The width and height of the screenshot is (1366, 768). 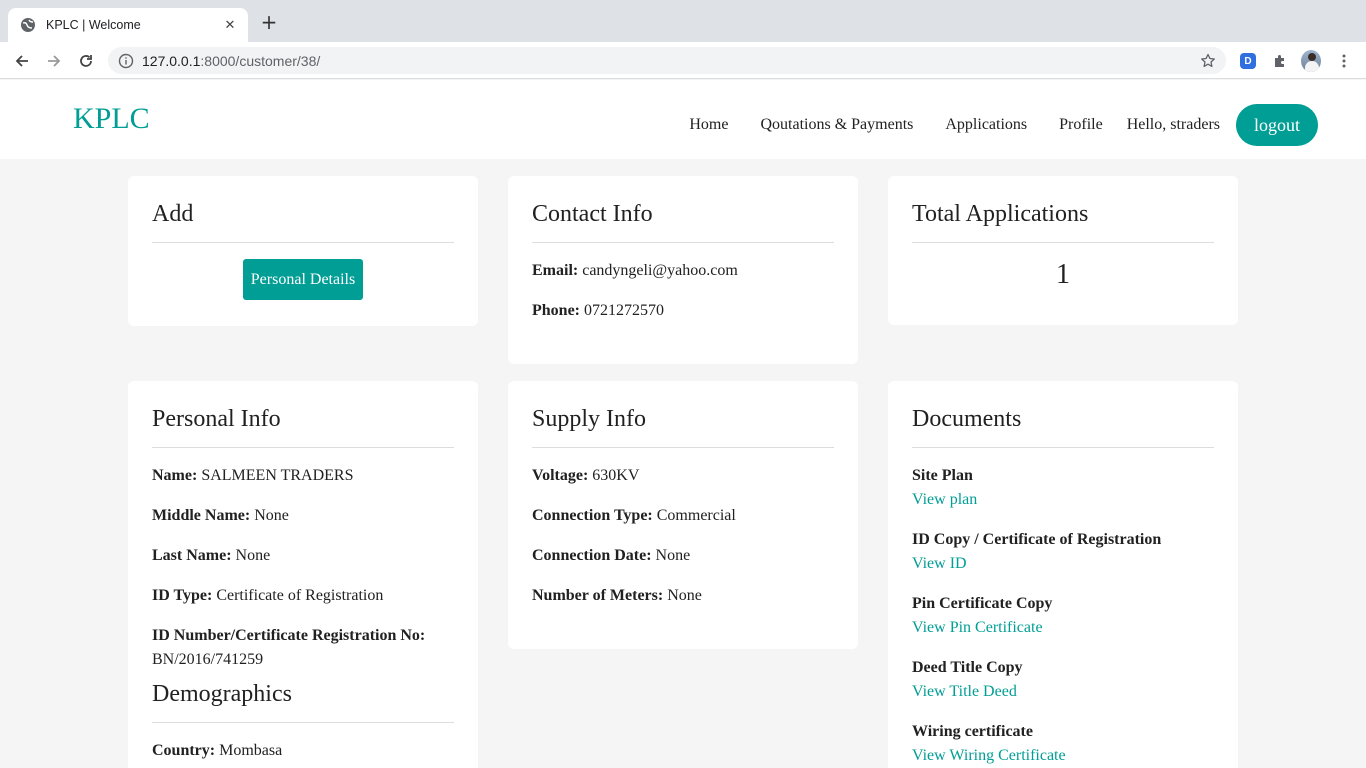 What do you see at coordinates (201, 515) in the screenshot?
I see `middle-name-label: Middle Name:` at bounding box center [201, 515].